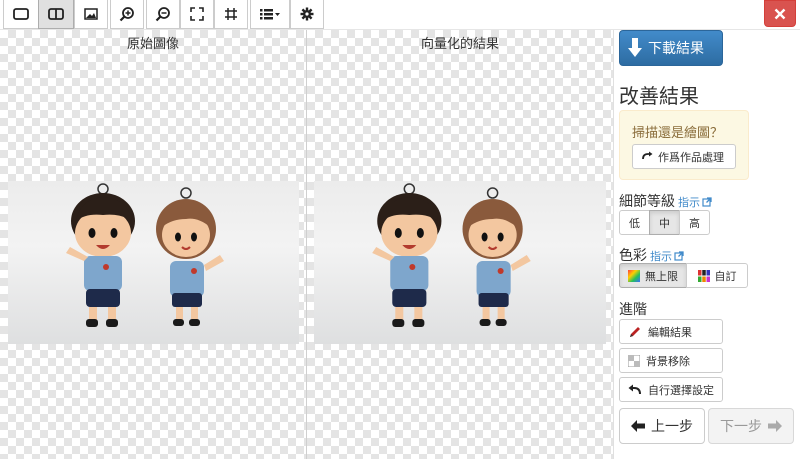 The height and width of the screenshot is (459, 800). Describe the element at coordinates (703, 275) in the screenshot. I see `palette-grid-icon` at that location.